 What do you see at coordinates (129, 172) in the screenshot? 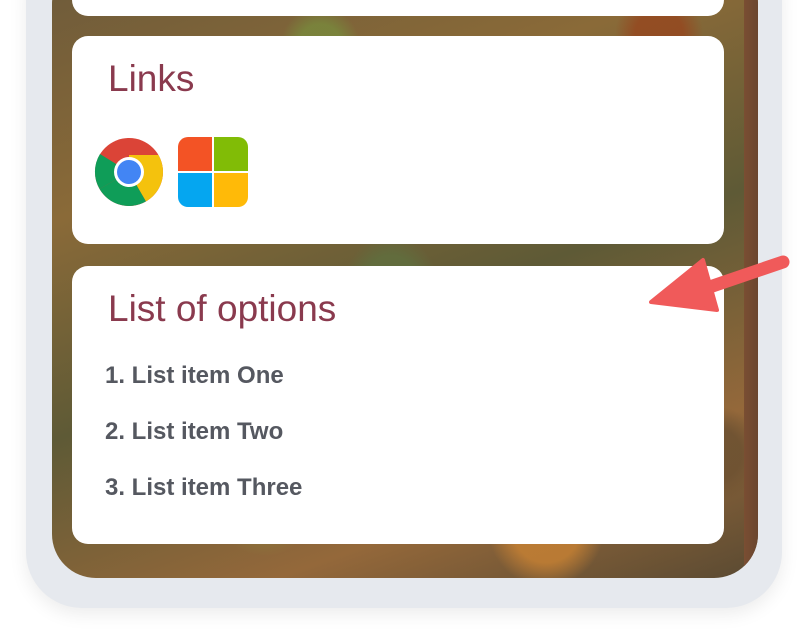
I see `chrome-icon` at bounding box center [129, 172].